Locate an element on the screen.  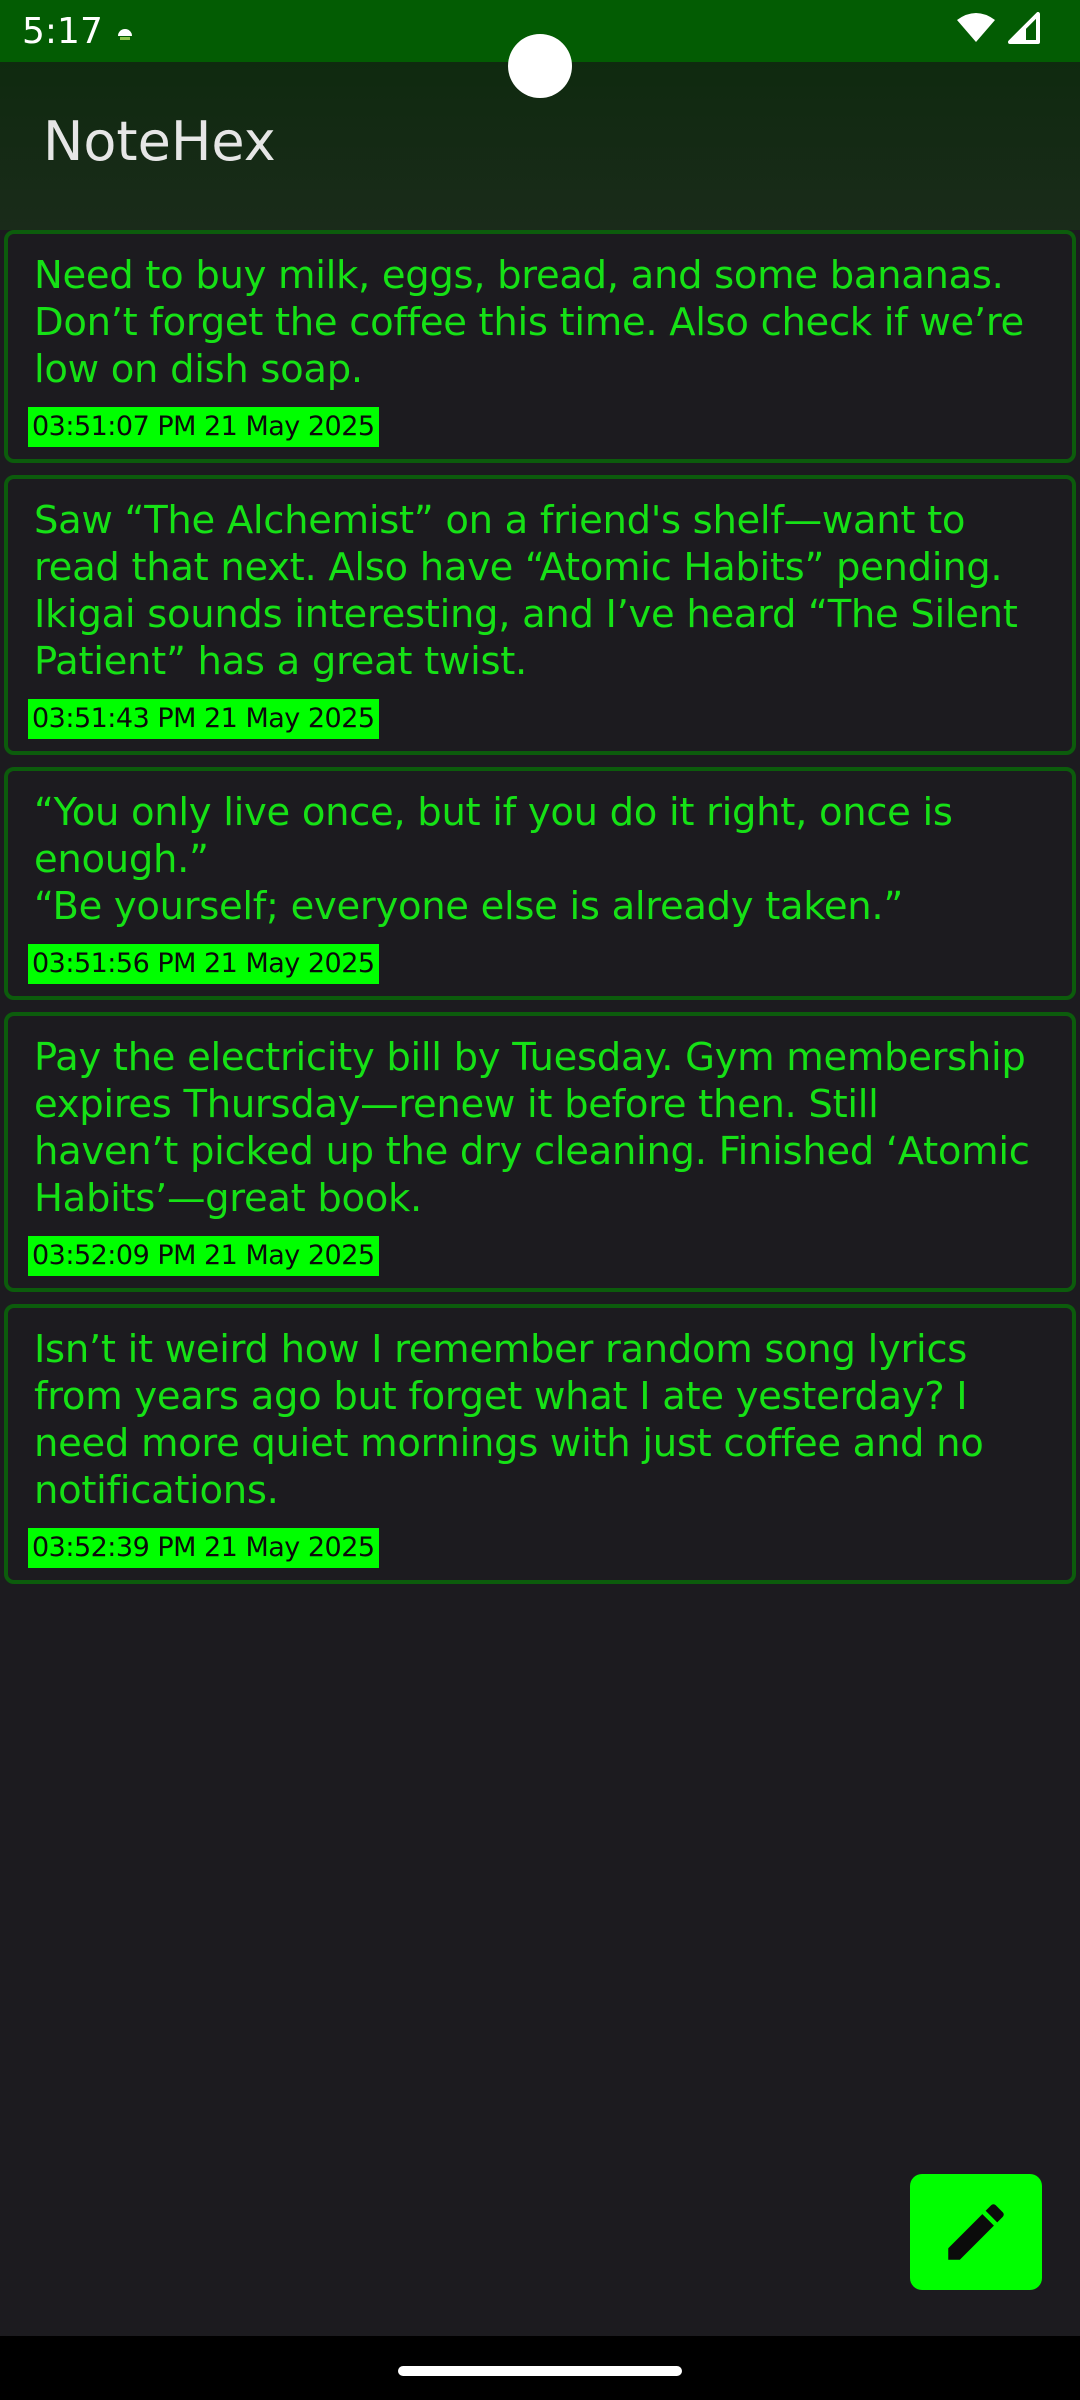
navigation-bar is located at coordinates (540, 2368).